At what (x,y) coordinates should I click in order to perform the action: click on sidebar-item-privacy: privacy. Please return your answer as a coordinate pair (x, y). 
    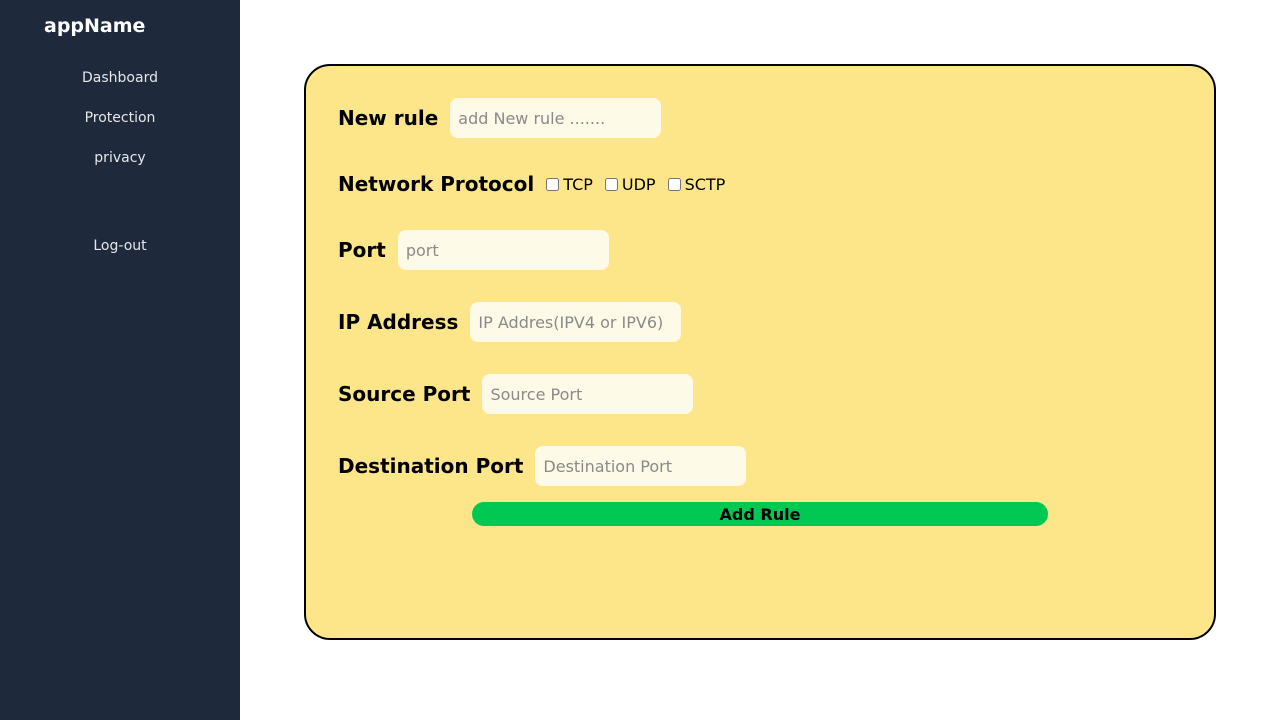
    Looking at the image, I should click on (120, 158).